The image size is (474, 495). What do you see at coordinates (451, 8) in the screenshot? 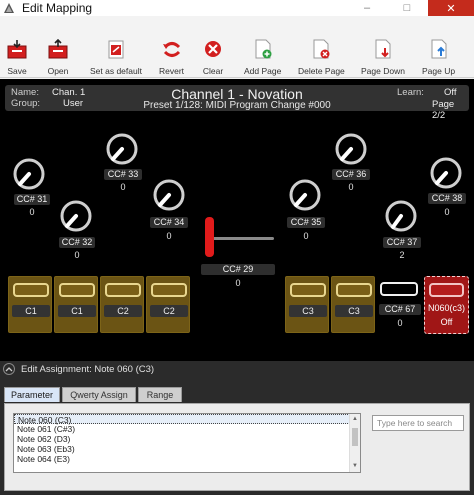
I see `close-button: ✕` at bounding box center [451, 8].